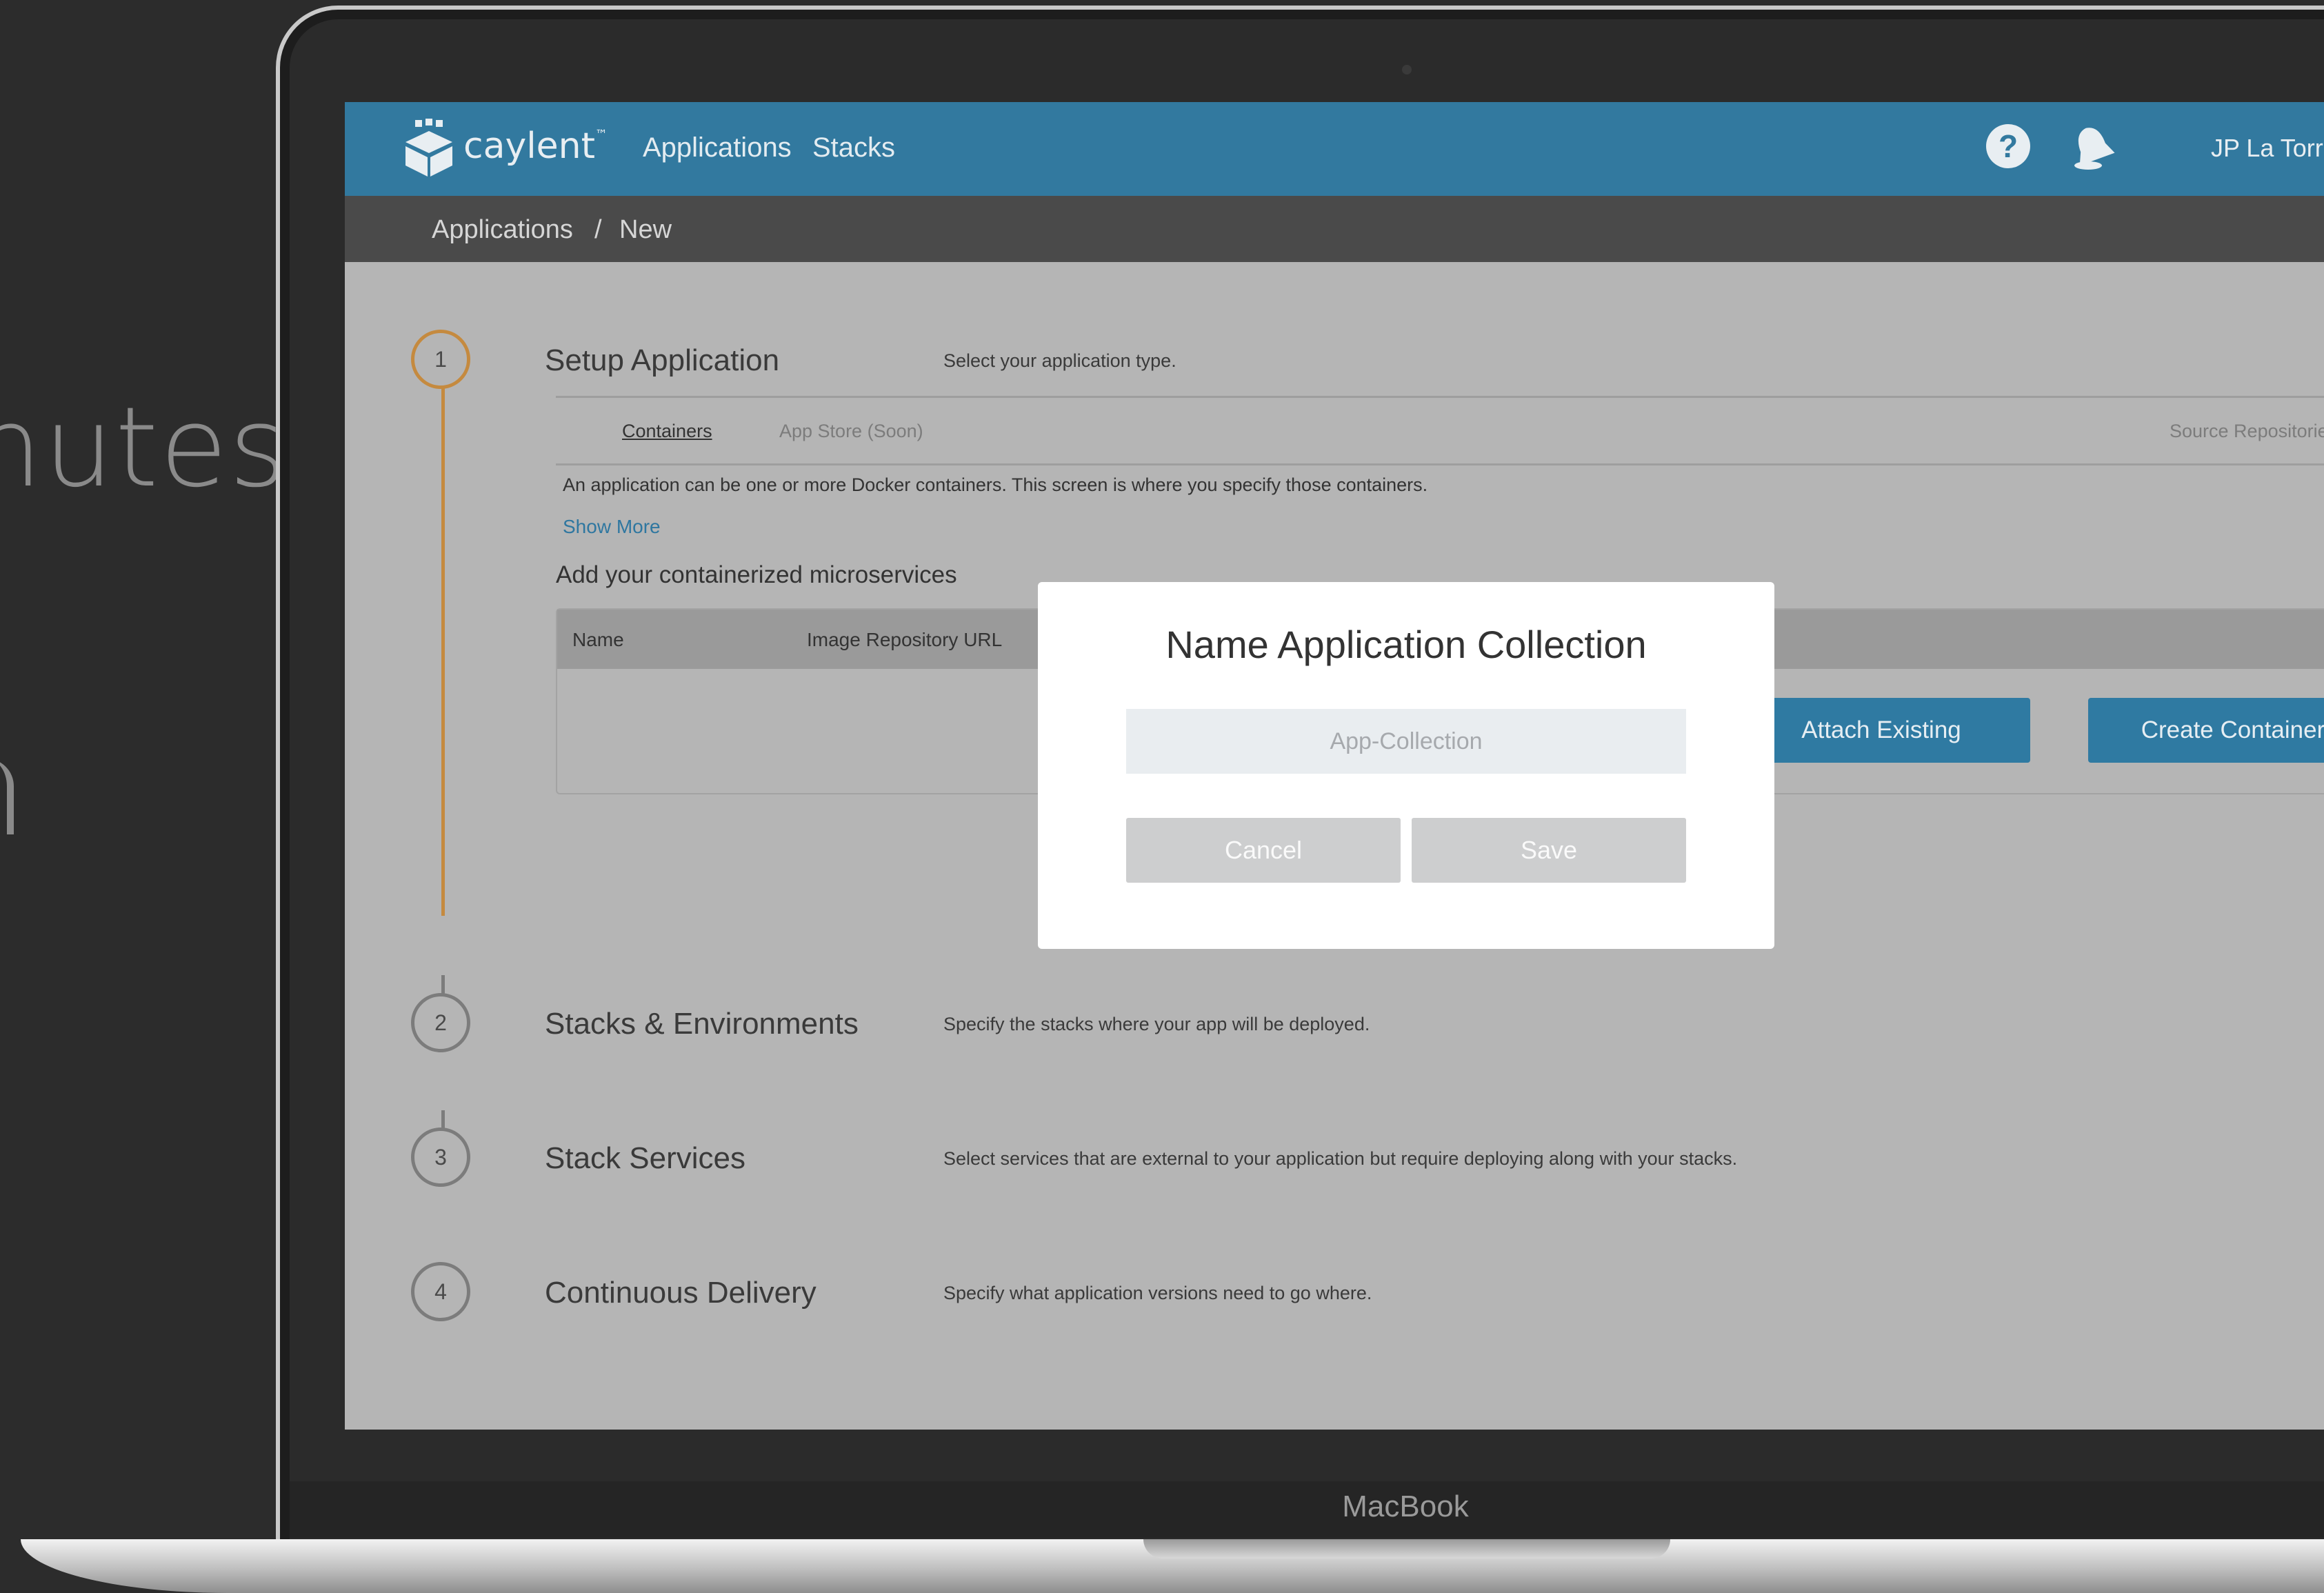 The image size is (2324, 1593). What do you see at coordinates (440, 1022) in the screenshot?
I see `step-2-indicator: 2` at bounding box center [440, 1022].